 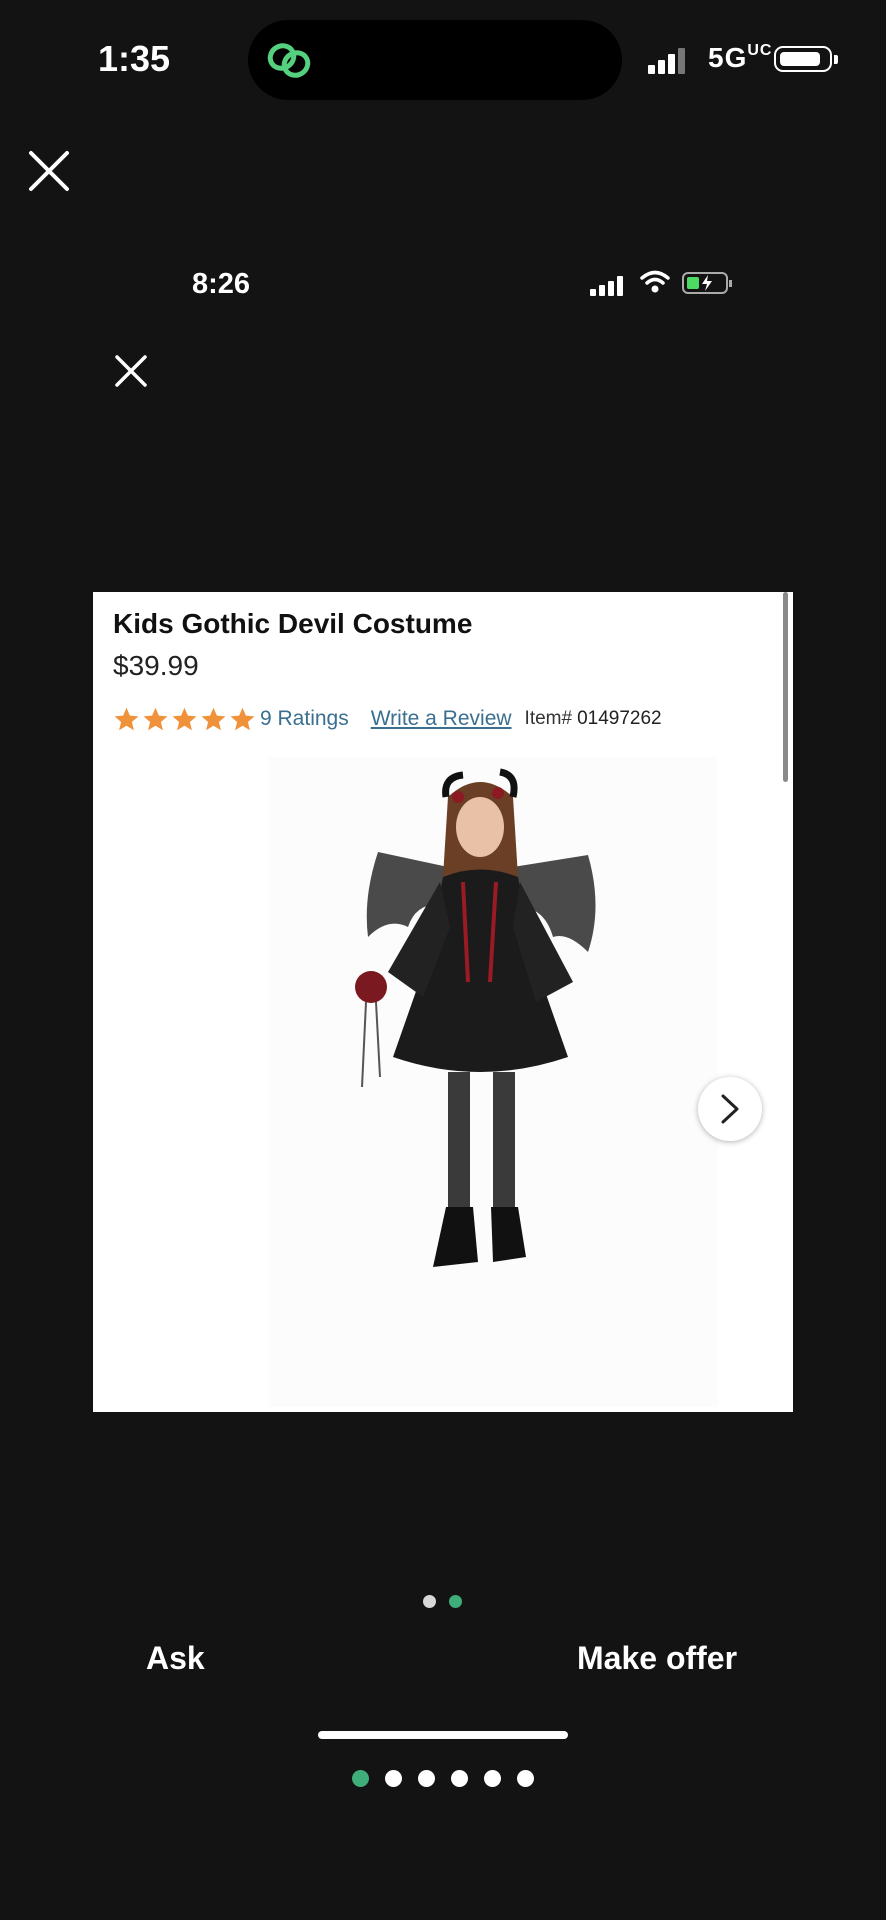 I want to click on network-type: 5GUC, so click(x=740, y=57).